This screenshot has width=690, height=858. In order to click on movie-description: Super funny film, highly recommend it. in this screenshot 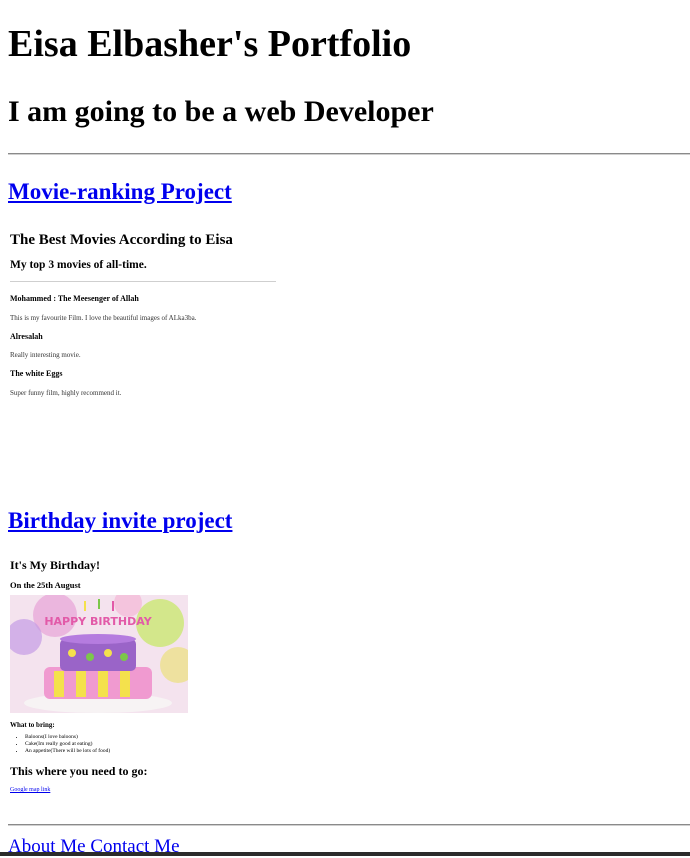, I will do `click(66, 393)`.